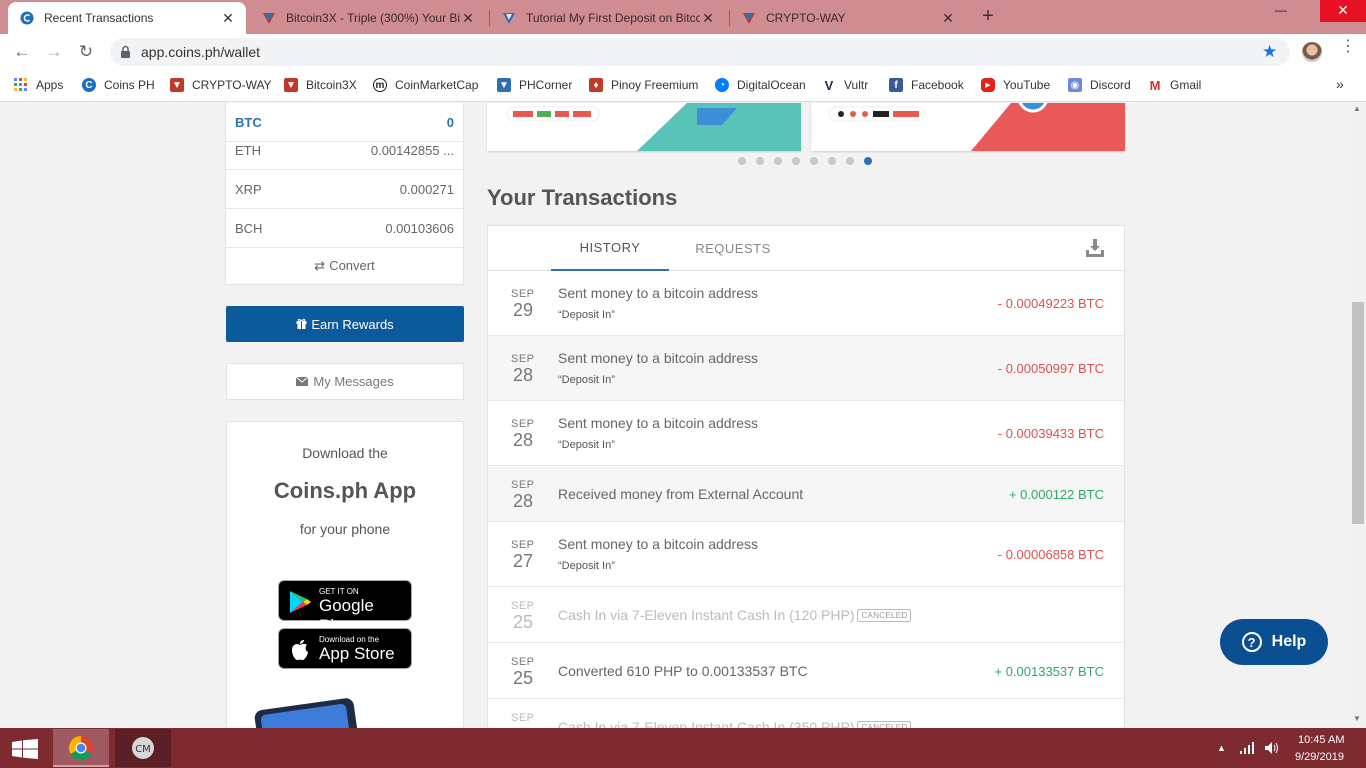  What do you see at coordinates (1272, 749) in the screenshot?
I see `volume-icon` at bounding box center [1272, 749].